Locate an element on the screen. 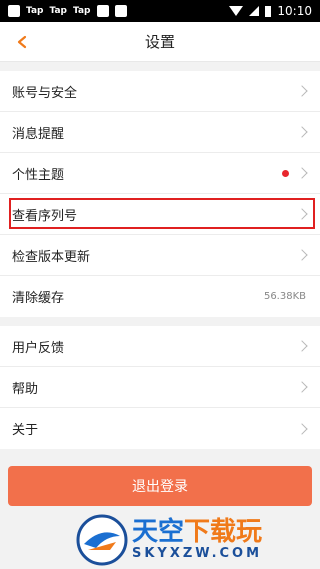 Image resolution: width=320 pixels, height=569 pixels. sky-logo-icon is located at coordinates (102, 539).